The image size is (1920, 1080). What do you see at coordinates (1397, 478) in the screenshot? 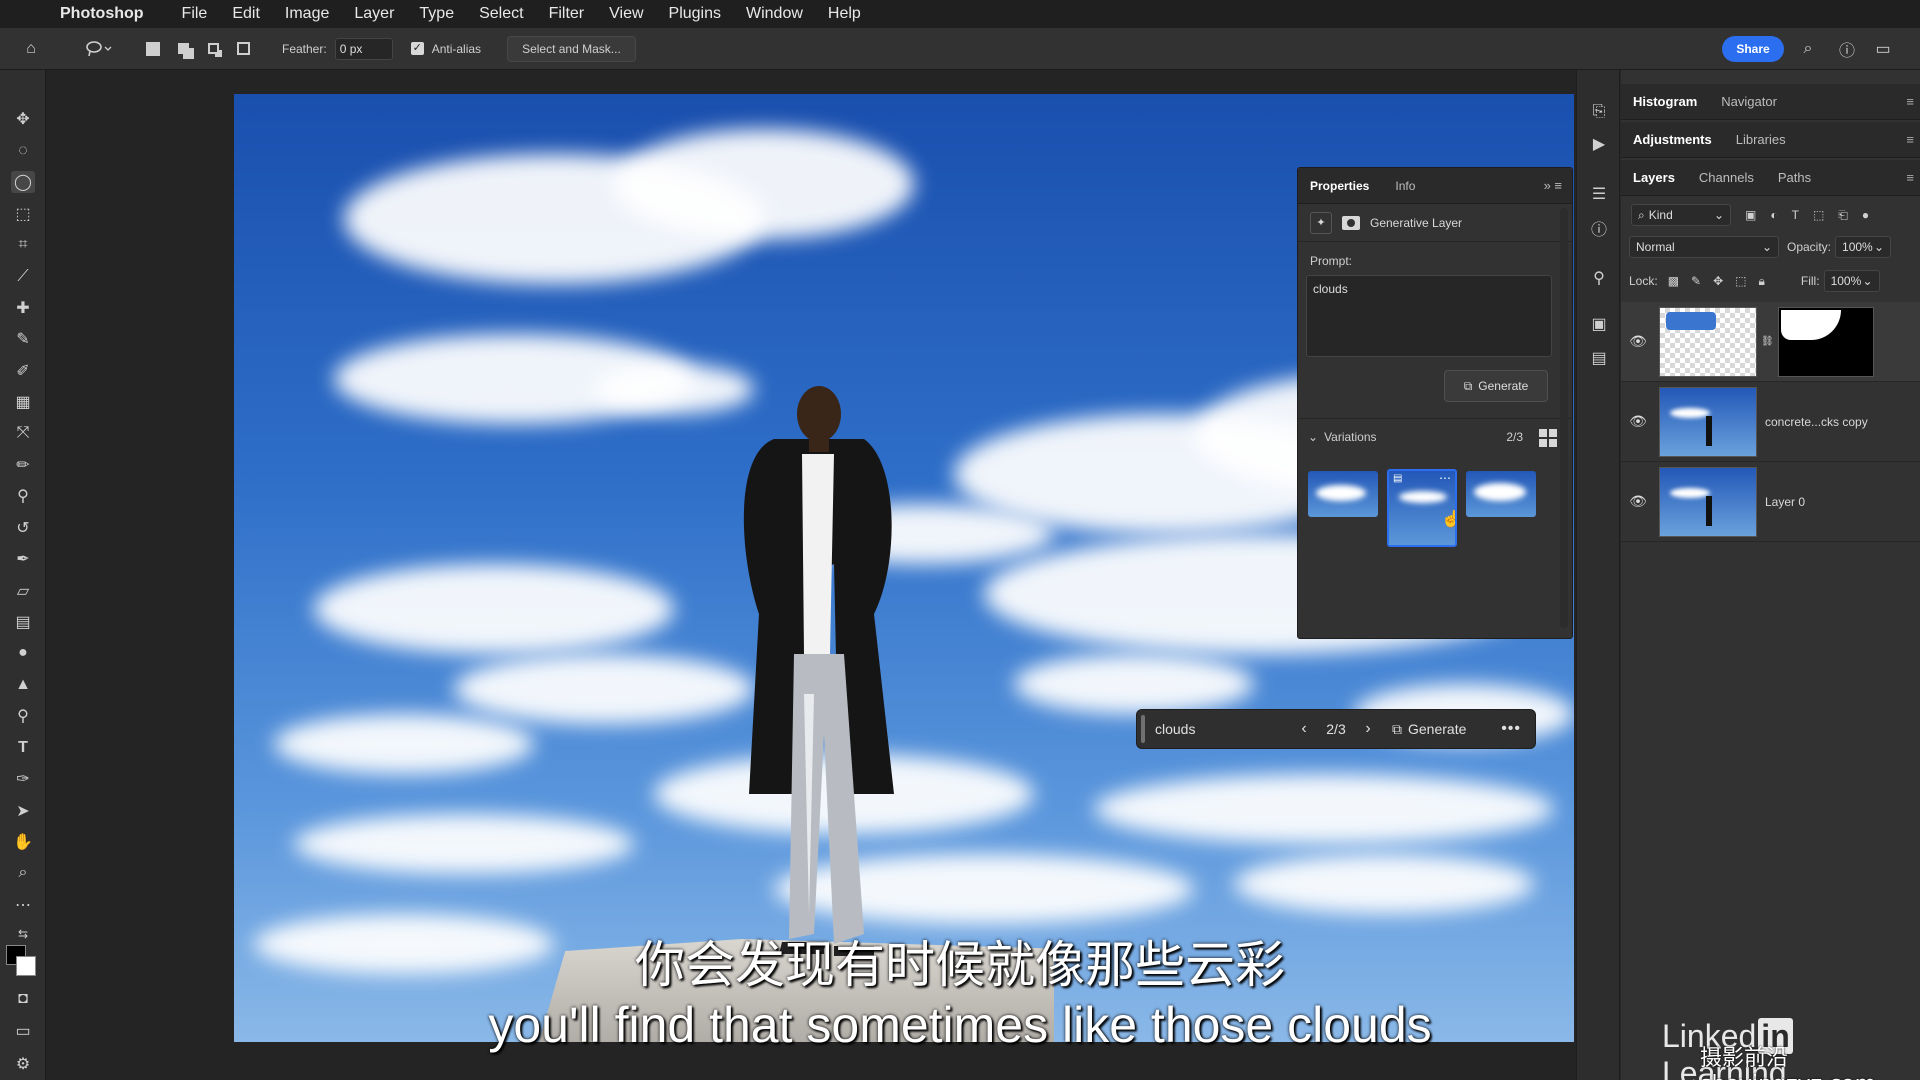
I see `variation-info-icon: ▤` at bounding box center [1397, 478].